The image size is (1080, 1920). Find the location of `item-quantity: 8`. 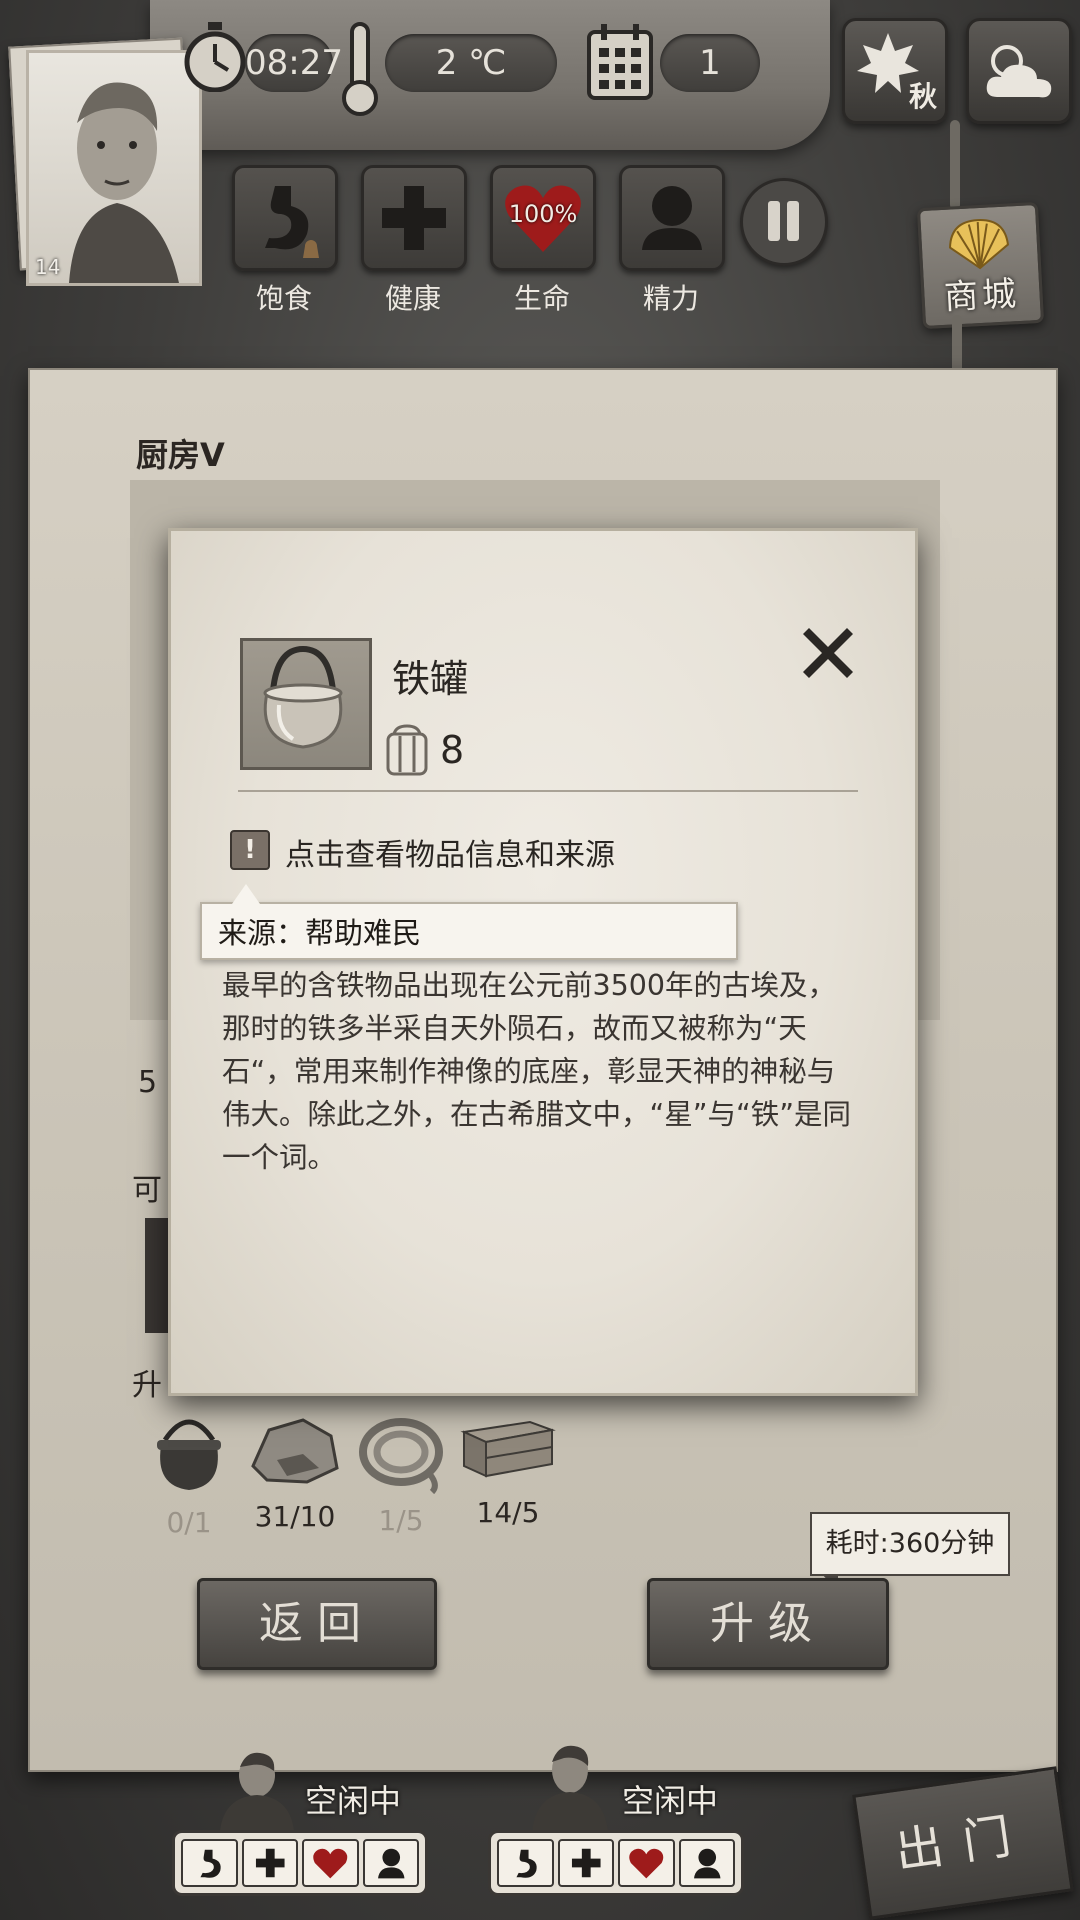

item-quantity: 8 is located at coordinates (452, 750).